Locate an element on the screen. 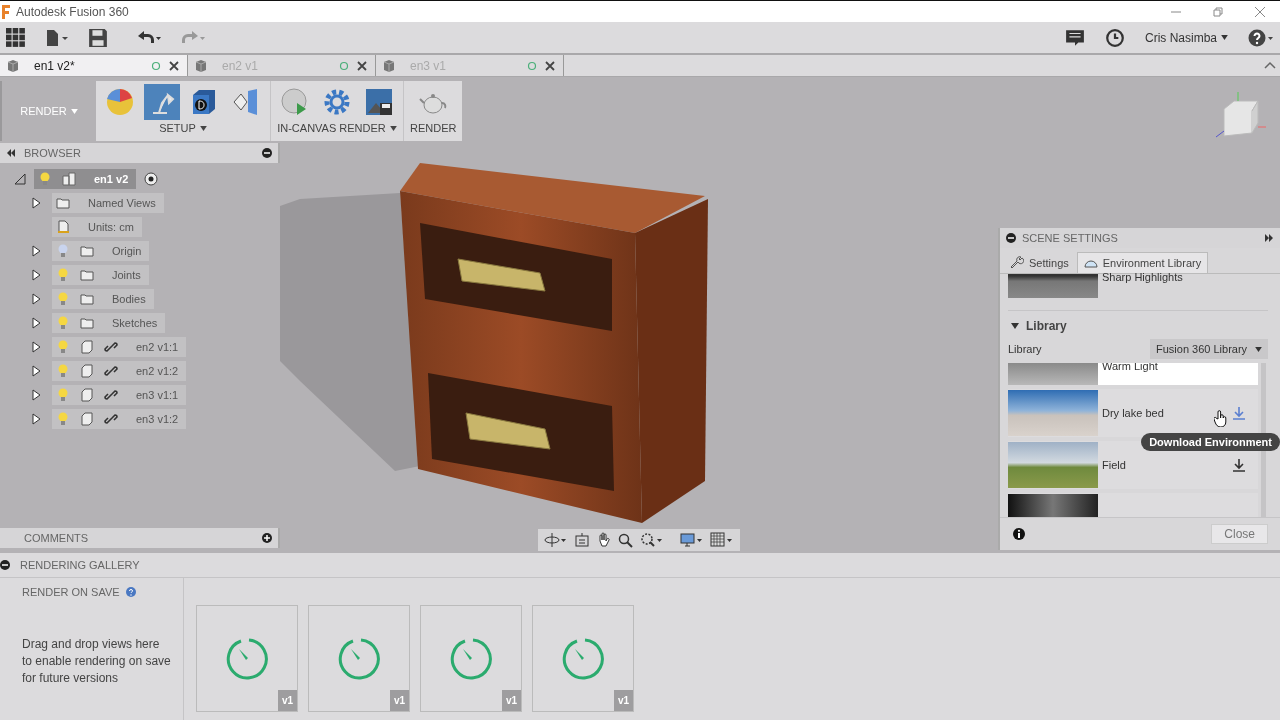 The height and width of the screenshot is (720, 1280). collapse-triangle-icon is located at coordinates (1015, 326).